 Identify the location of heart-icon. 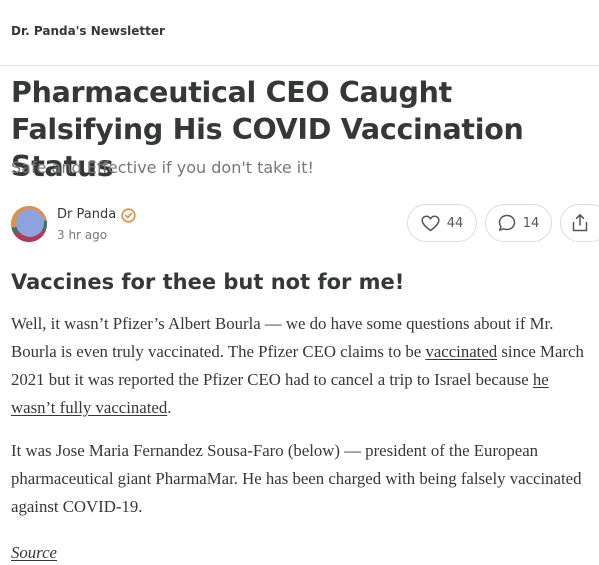
(430, 223).